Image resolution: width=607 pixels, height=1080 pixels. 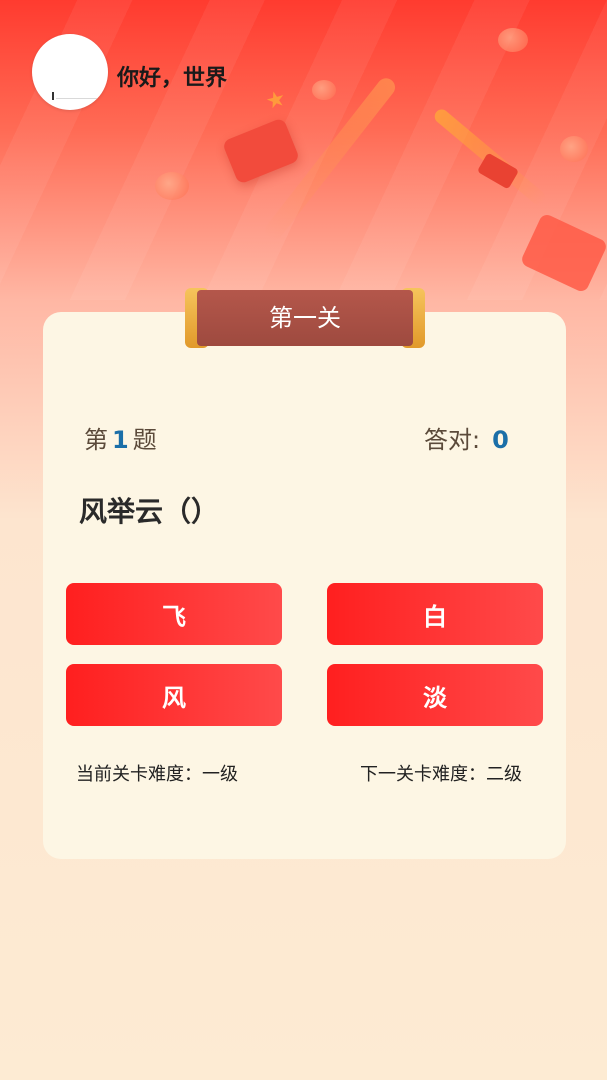 What do you see at coordinates (174, 695) in the screenshot?
I see `option-button: 风` at bounding box center [174, 695].